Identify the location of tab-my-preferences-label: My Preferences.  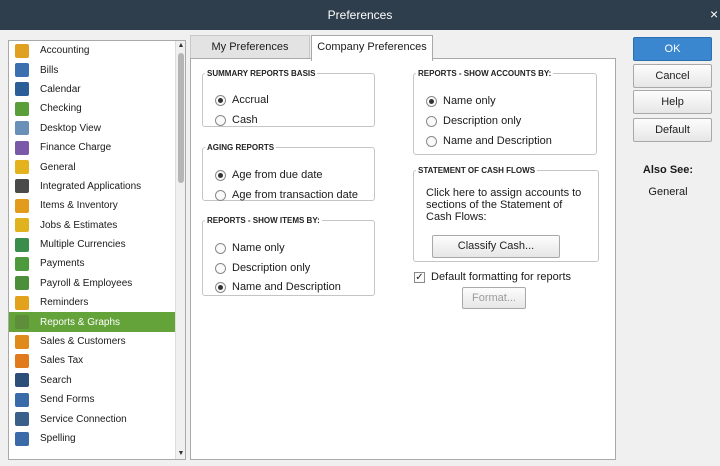
(250, 47).